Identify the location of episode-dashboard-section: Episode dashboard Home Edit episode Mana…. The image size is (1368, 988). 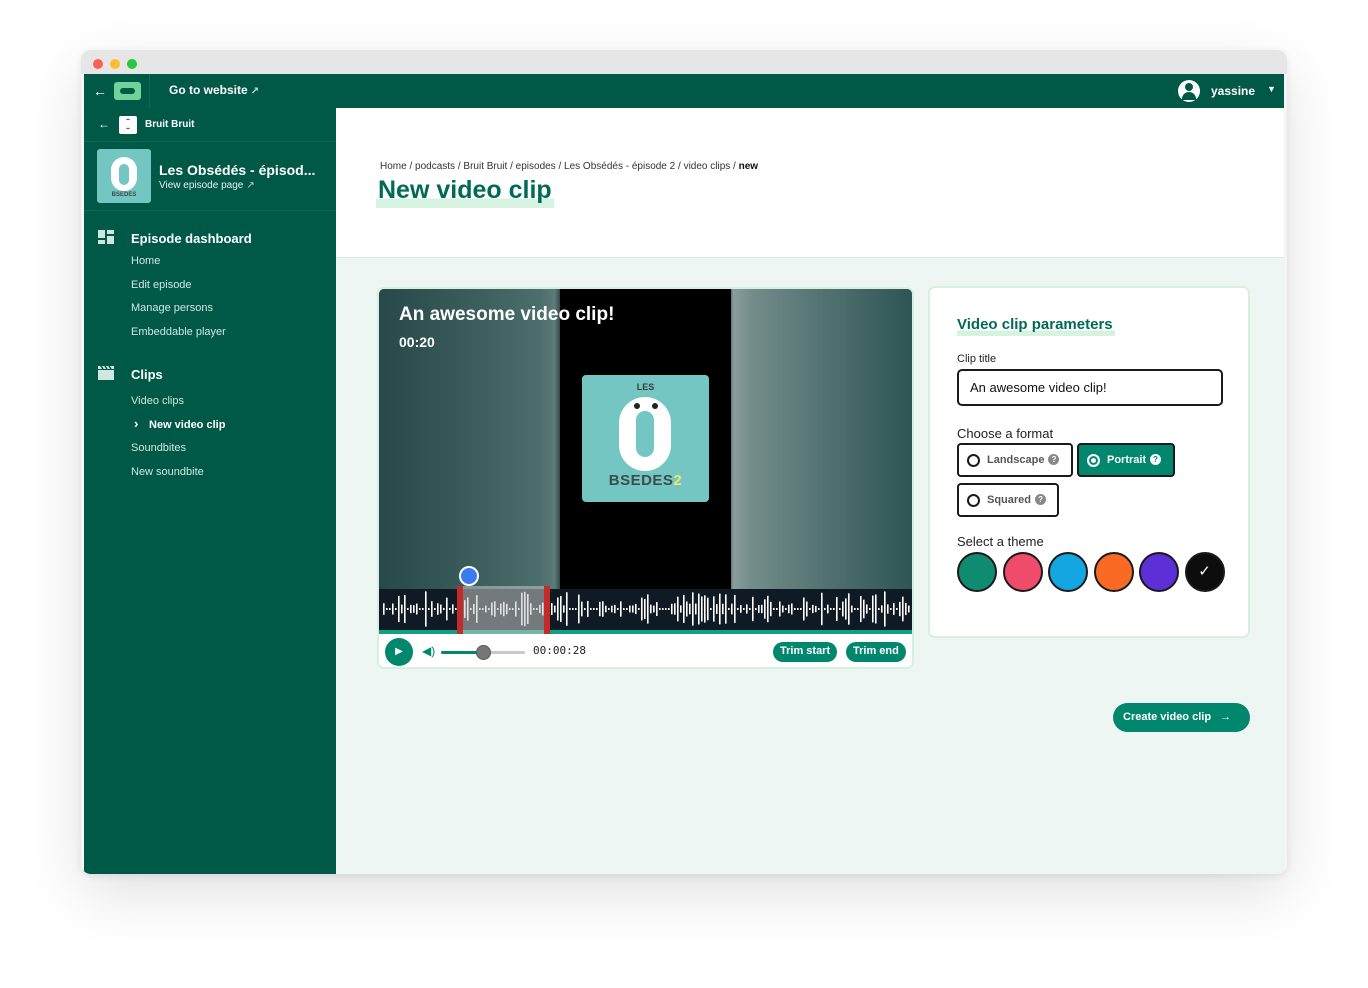
(210, 285).